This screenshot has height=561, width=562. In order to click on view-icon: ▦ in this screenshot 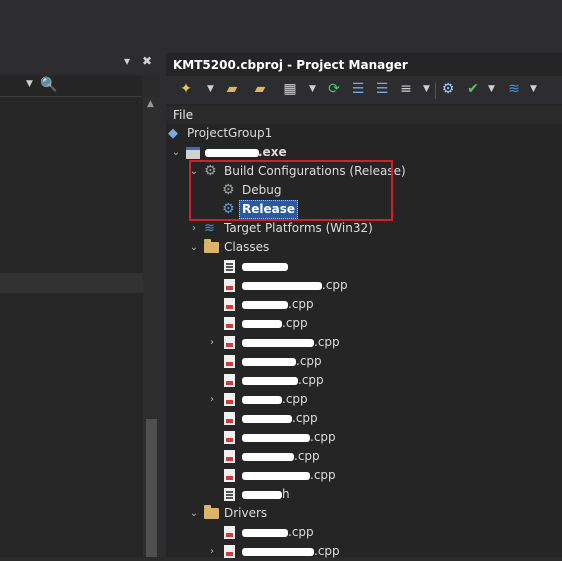, I will do `click(290, 89)`.